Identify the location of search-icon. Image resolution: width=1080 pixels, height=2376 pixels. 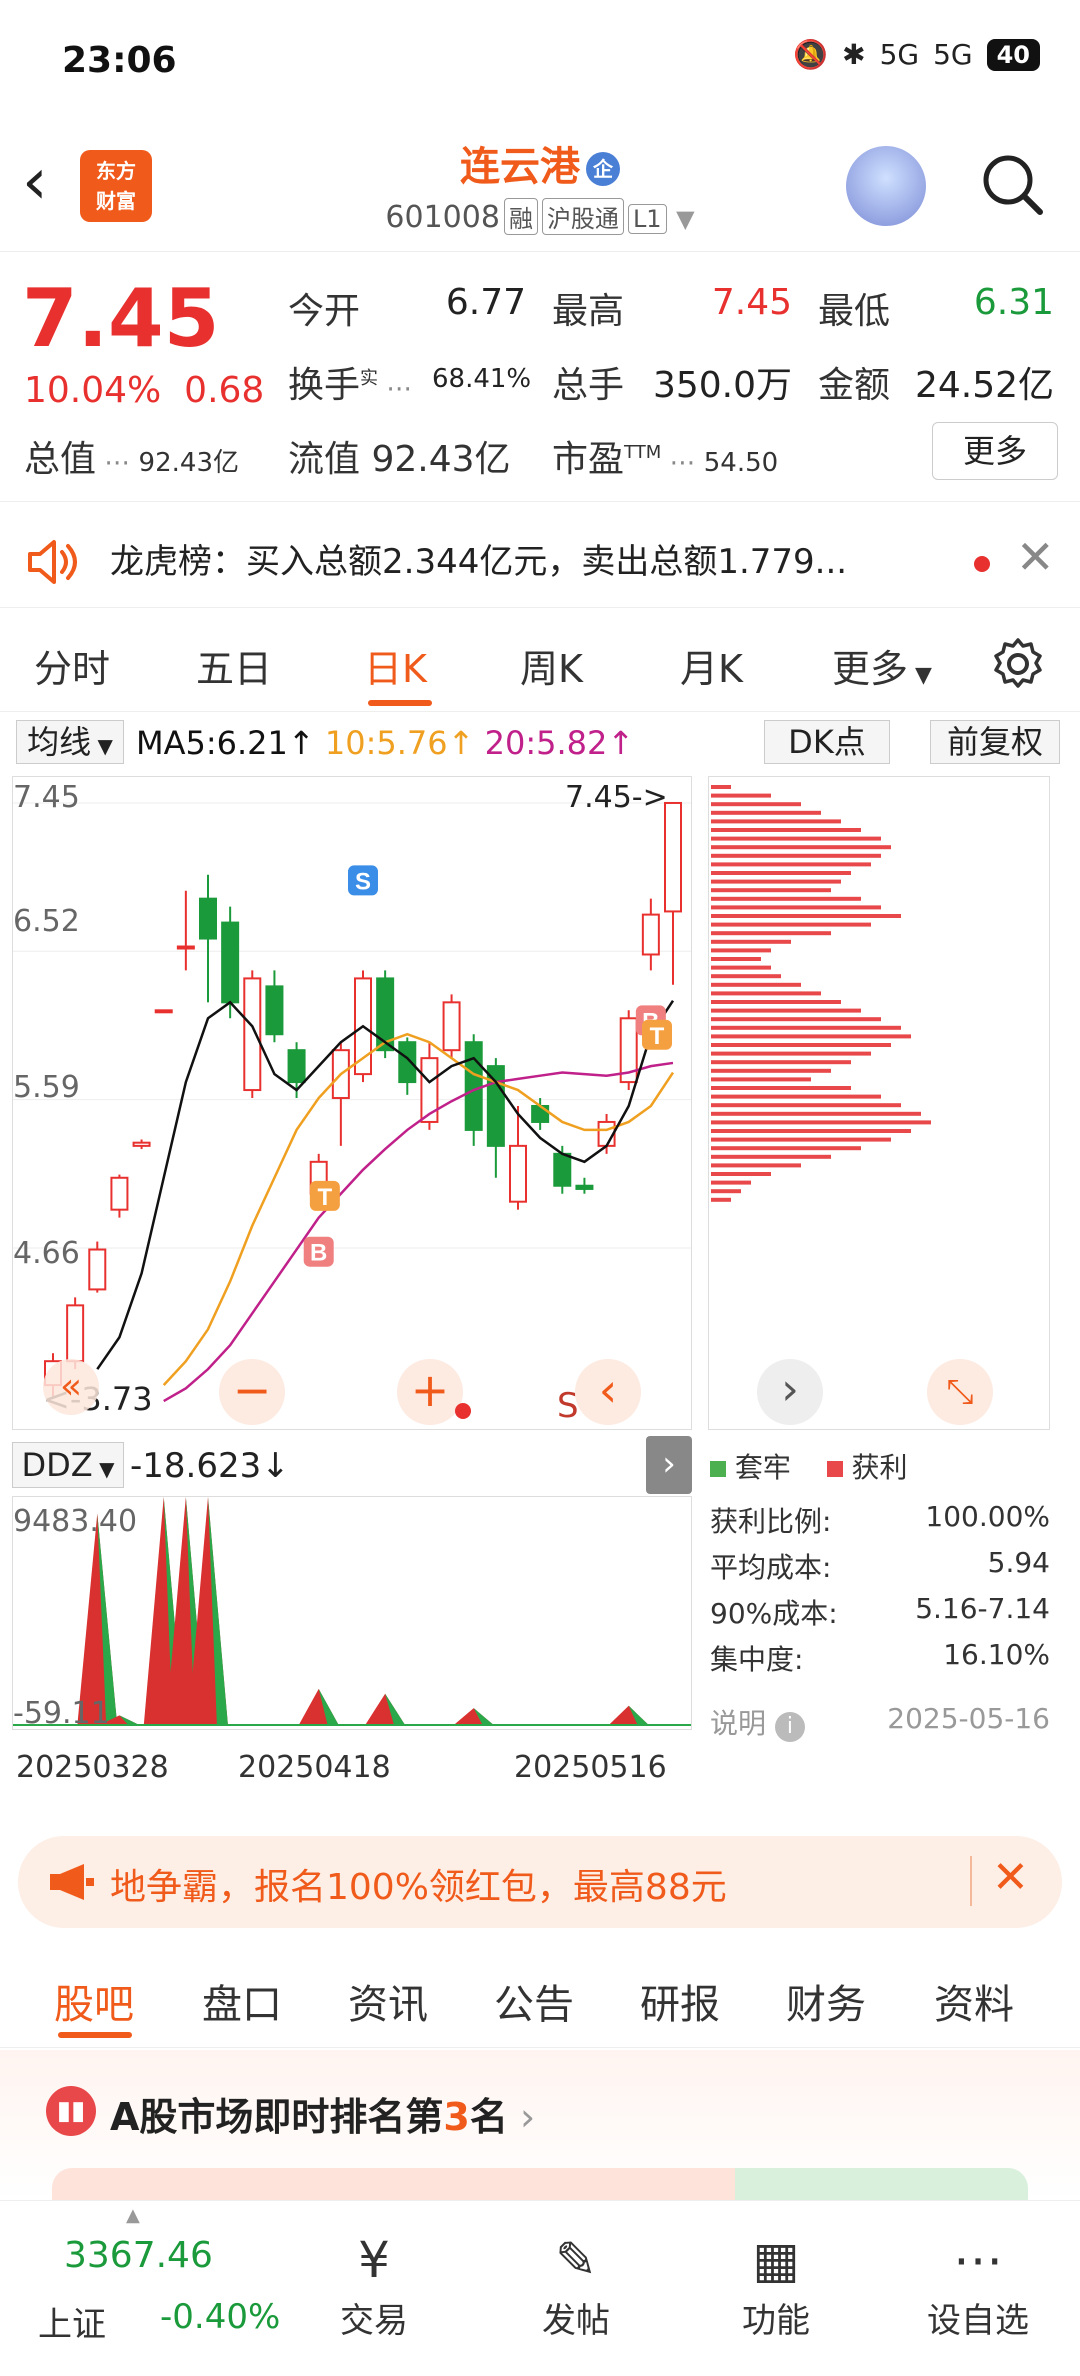
(1012, 184).